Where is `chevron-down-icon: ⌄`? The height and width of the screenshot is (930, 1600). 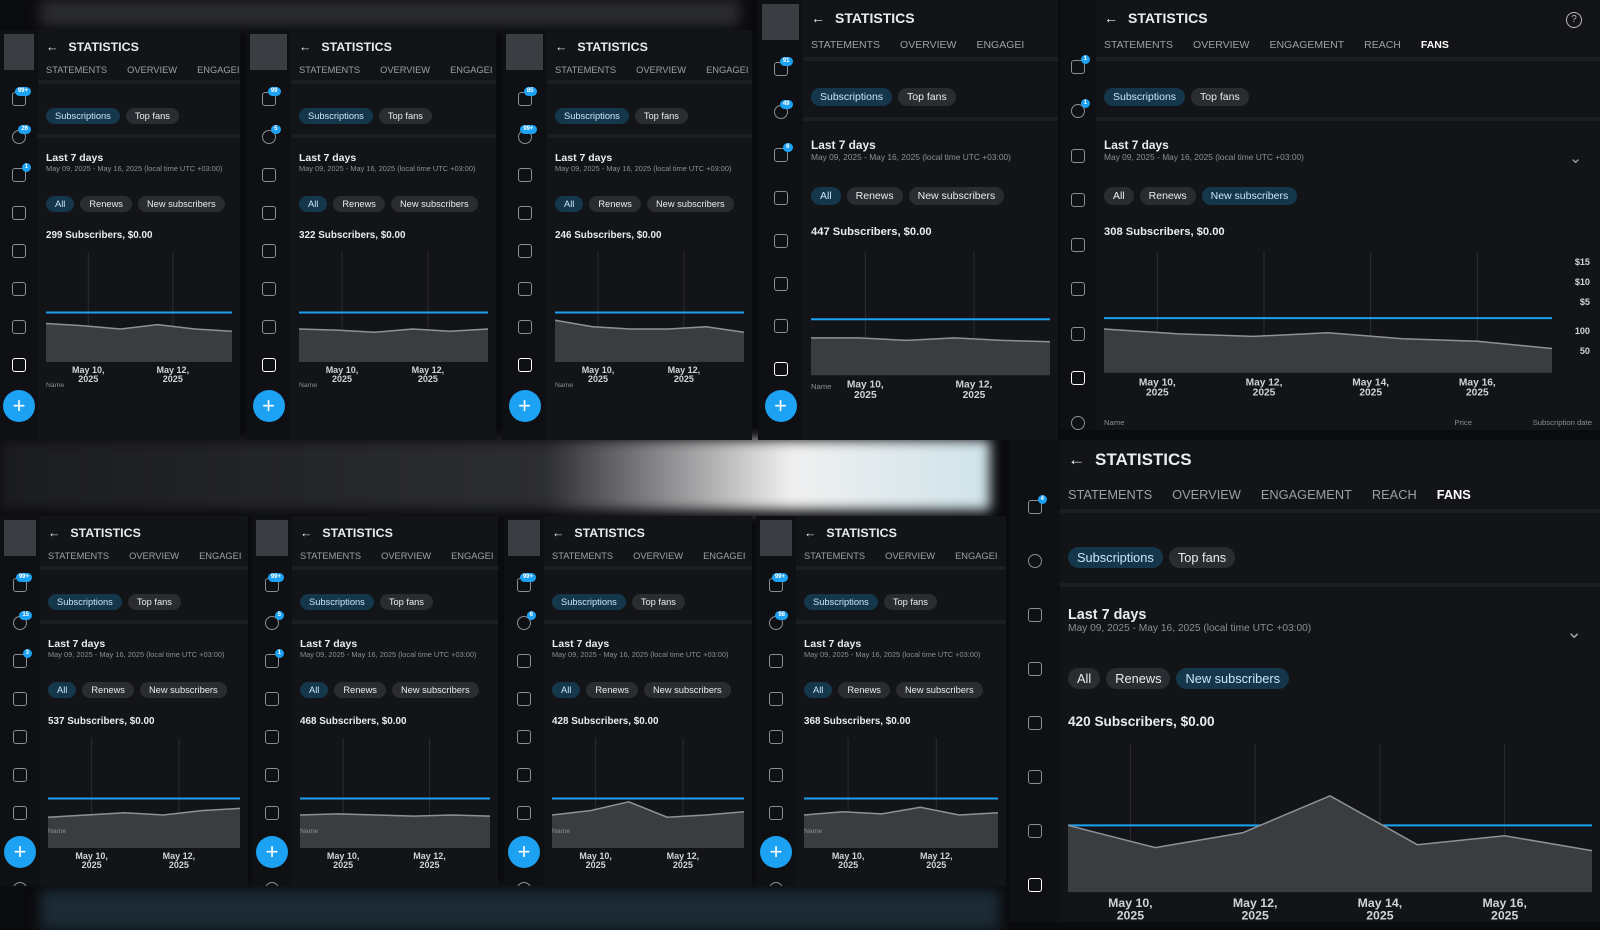
chevron-down-icon: ⌄ is located at coordinates (1574, 632).